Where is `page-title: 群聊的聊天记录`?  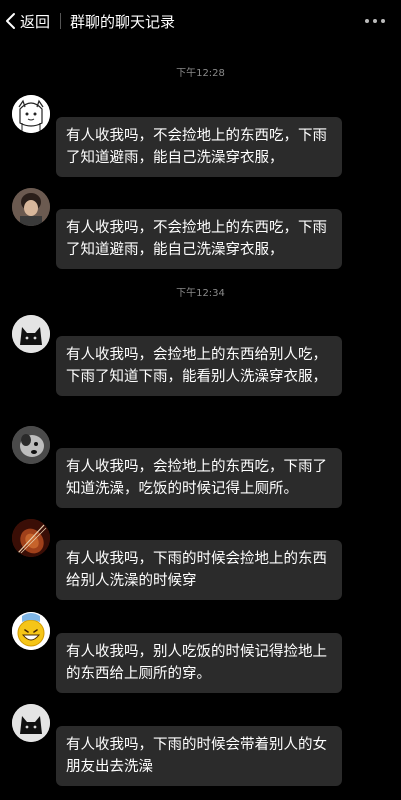 page-title: 群聊的聊天记录 is located at coordinates (123, 21).